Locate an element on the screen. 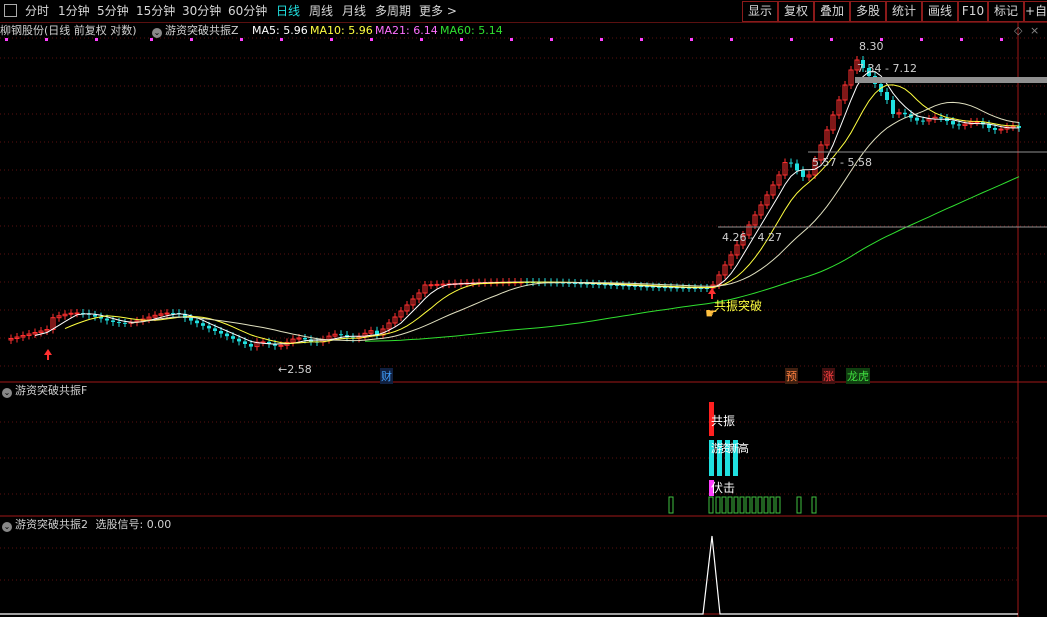 The image size is (1047, 617). level-1-label: 7.34 - 7.12 is located at coordinates (887, 68).